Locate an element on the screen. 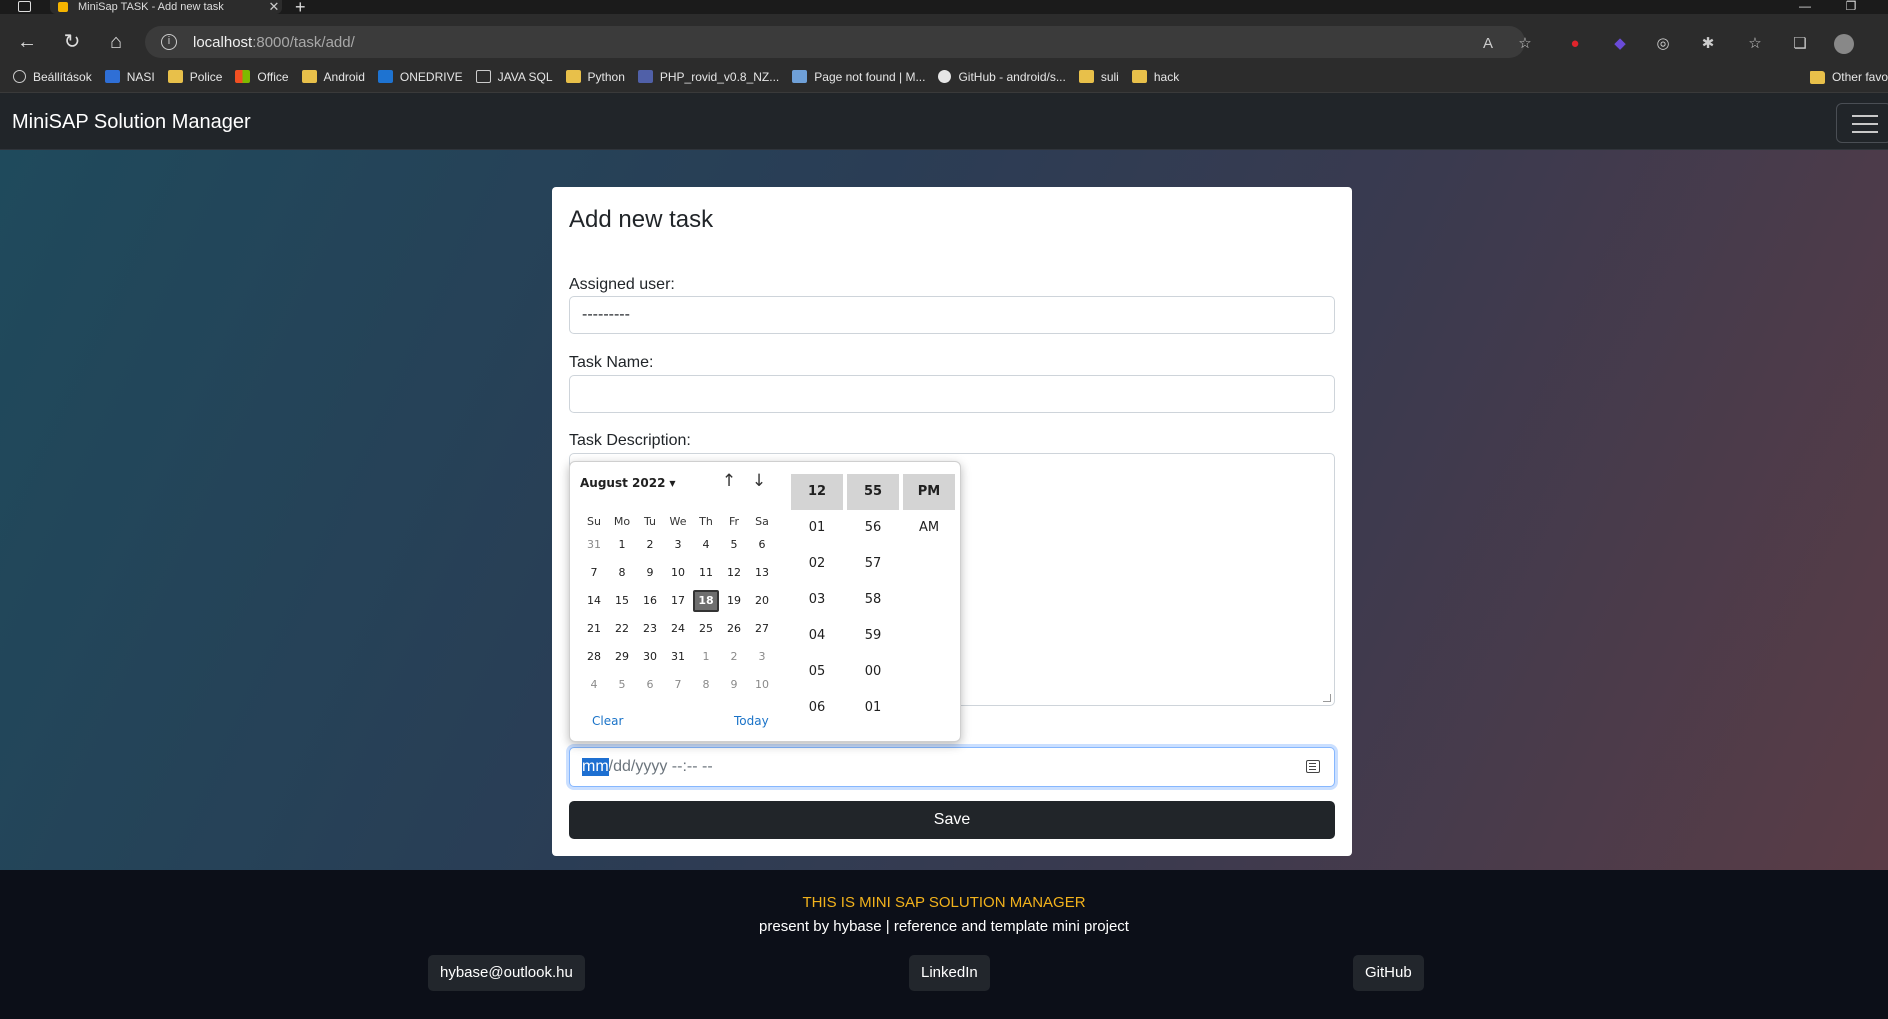 Image resolution: width=1888 pixels, height=1019 pixels. address-bar: i localhost:8000/task/add/ is located at coordinates (835, 42).